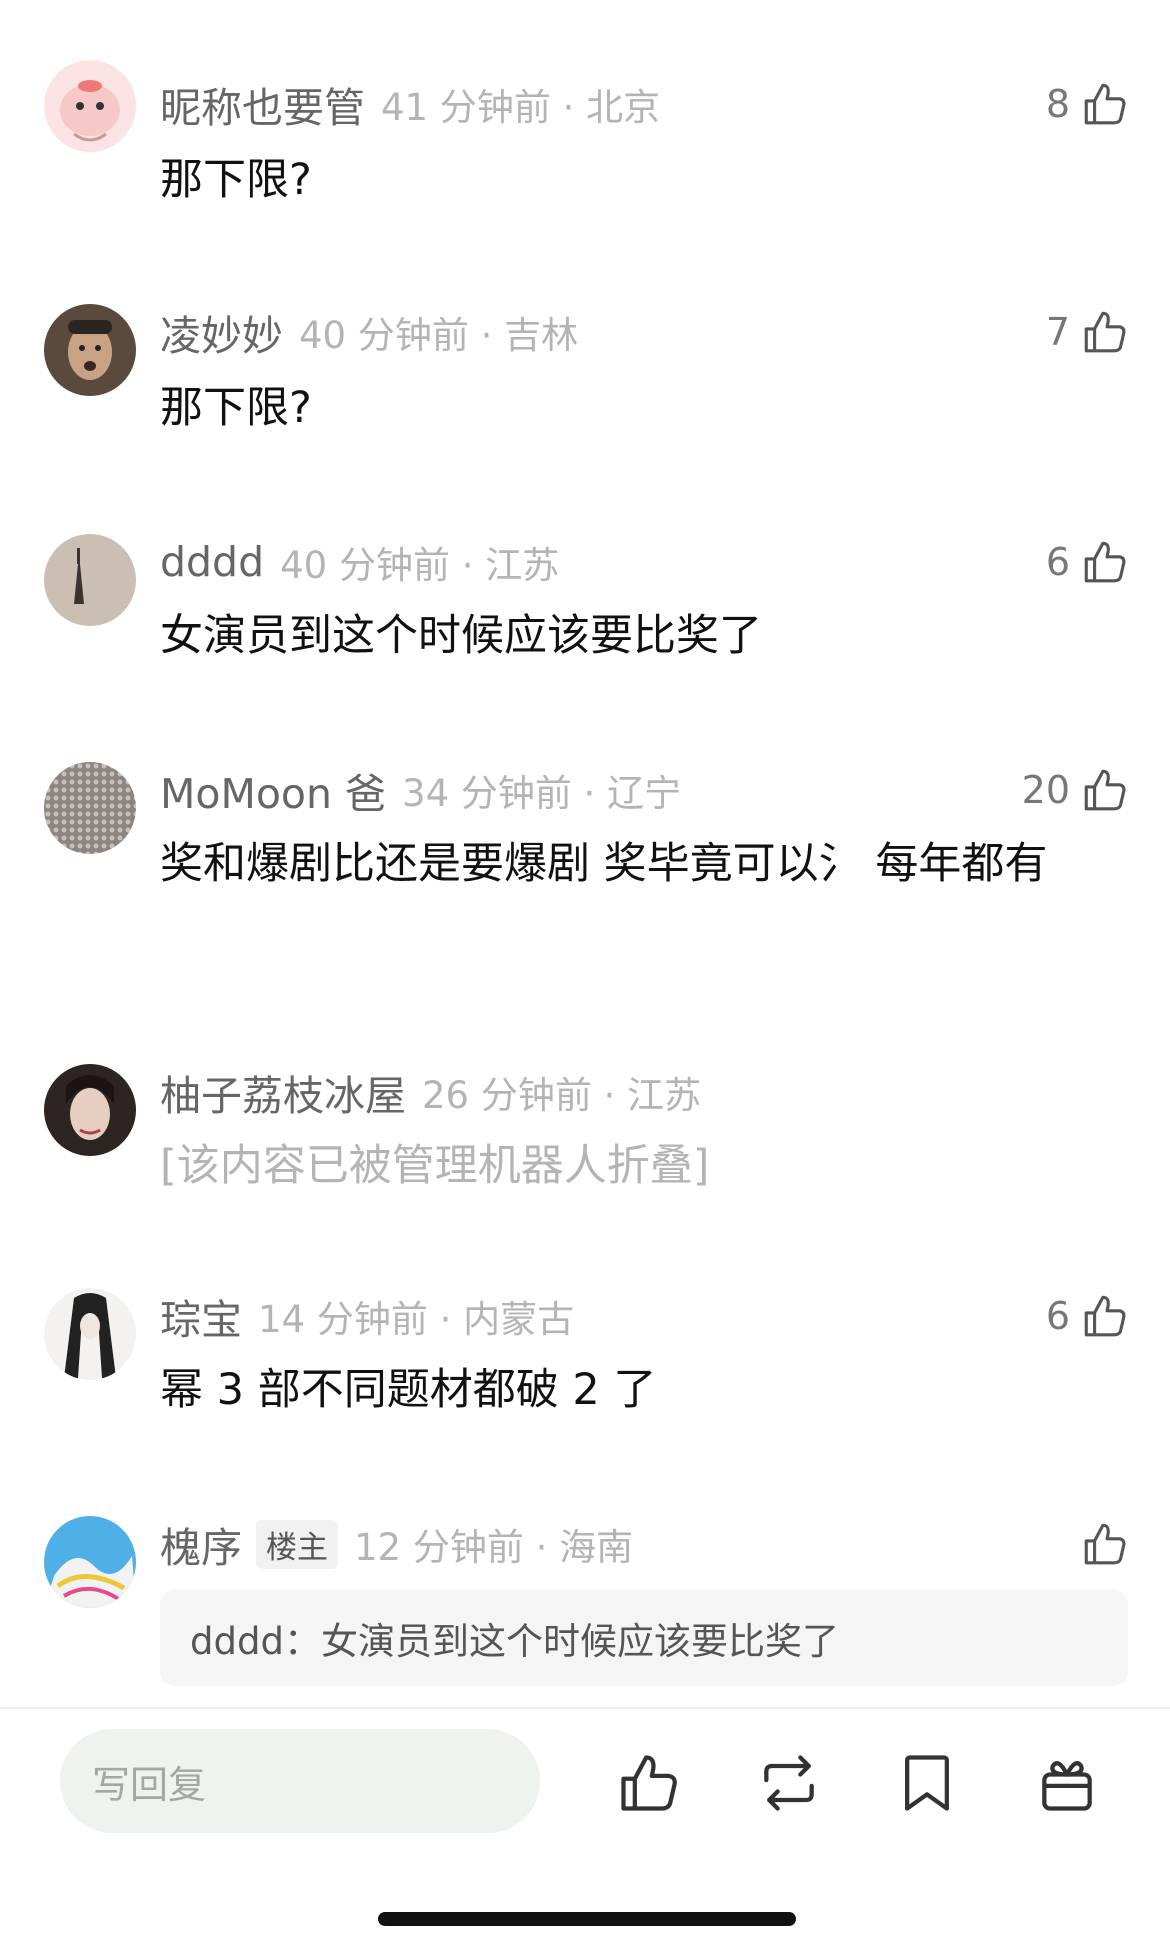 The width and height of the screenshot is (1170, 1953). I want to click on comment-meta: 柚子荔枝冰屋 26 分钟前 · 江苏, so click(430, 1092).